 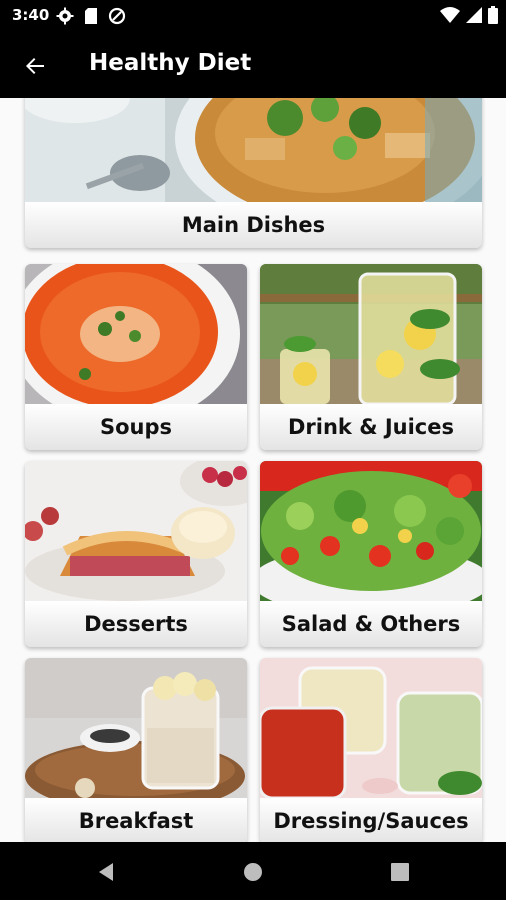 I want to click on category-card-desserts: Desserts, so click(x=136, y=554).